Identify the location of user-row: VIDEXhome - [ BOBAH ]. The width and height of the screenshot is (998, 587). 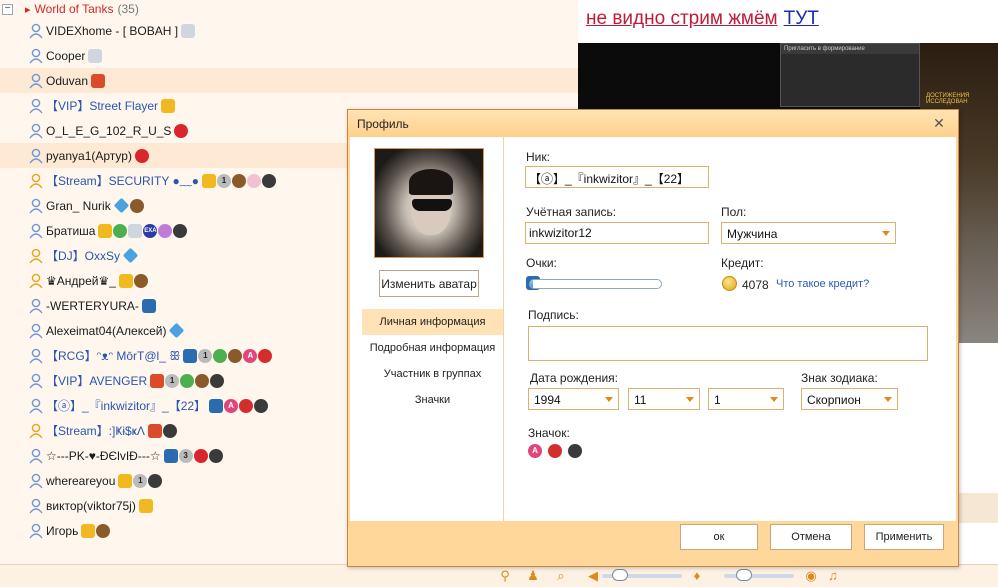
(289, 30).